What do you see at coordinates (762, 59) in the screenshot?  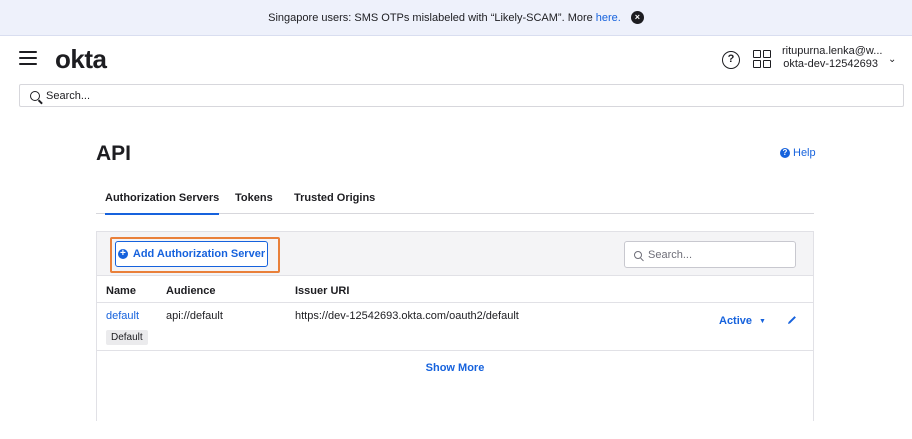 I see `apps-grid-icon` at bounding box center [762, 59].